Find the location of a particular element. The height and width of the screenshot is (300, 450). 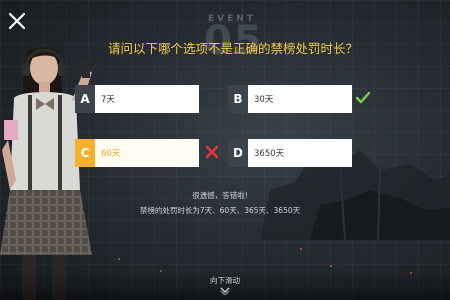

answer-feedback: 很遗憾，答错啦! 禁榜的处罚时长为7天、60天、365天、3650天 is located at coordinates (220, 203).